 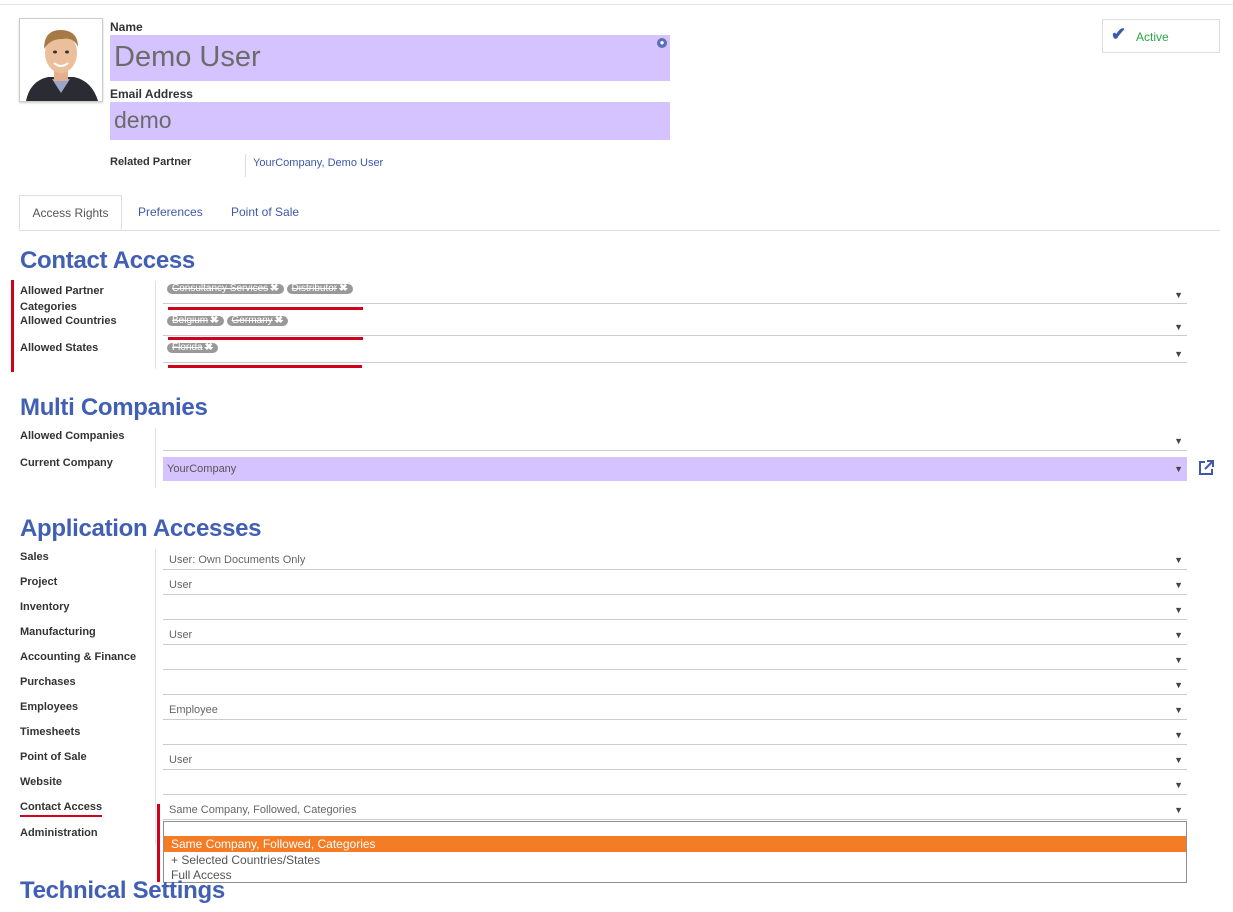 What do you see at coordinates (675, 440) in the screenshot?
I see `allowed-companies-field: ▼` at bounding box center [675, 440].